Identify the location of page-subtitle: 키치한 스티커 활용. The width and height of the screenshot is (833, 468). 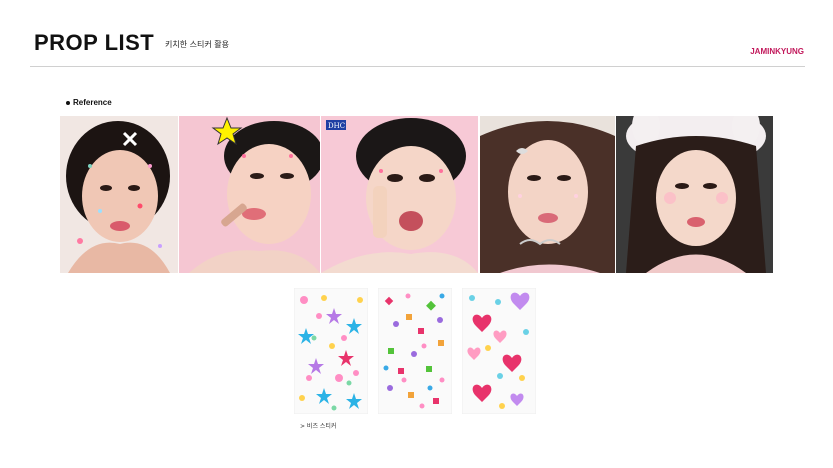
(197, 44).